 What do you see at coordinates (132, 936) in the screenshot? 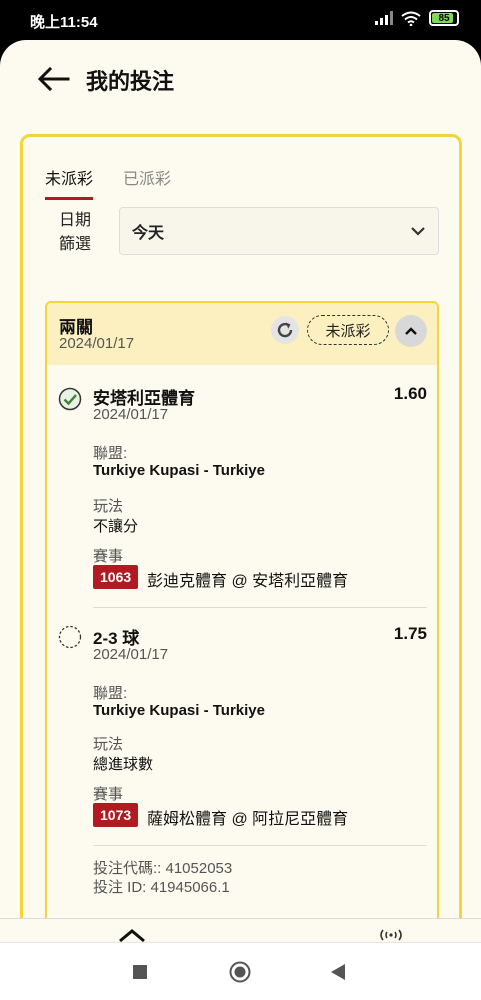
I see `home-icon` at bounding box center [132, 936].